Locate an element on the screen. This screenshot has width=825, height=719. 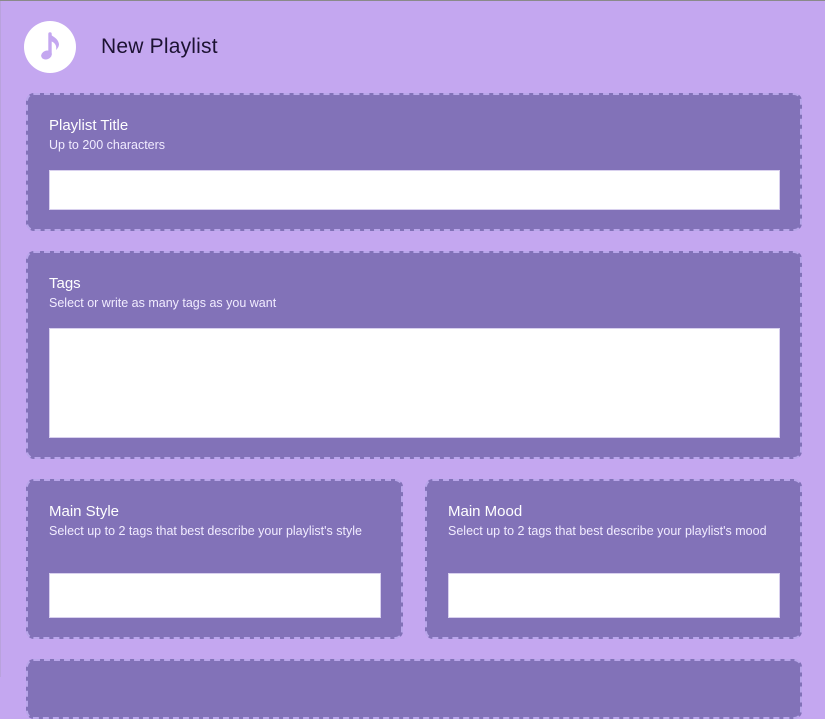
tags-input is located at coordinates (414, 383).